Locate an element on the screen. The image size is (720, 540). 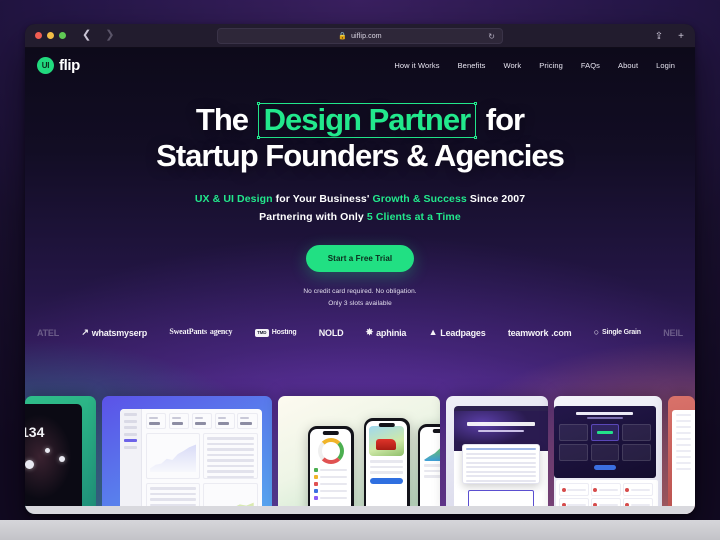
nav-item-pricing: Pricing is located at coordinates (551, 65).